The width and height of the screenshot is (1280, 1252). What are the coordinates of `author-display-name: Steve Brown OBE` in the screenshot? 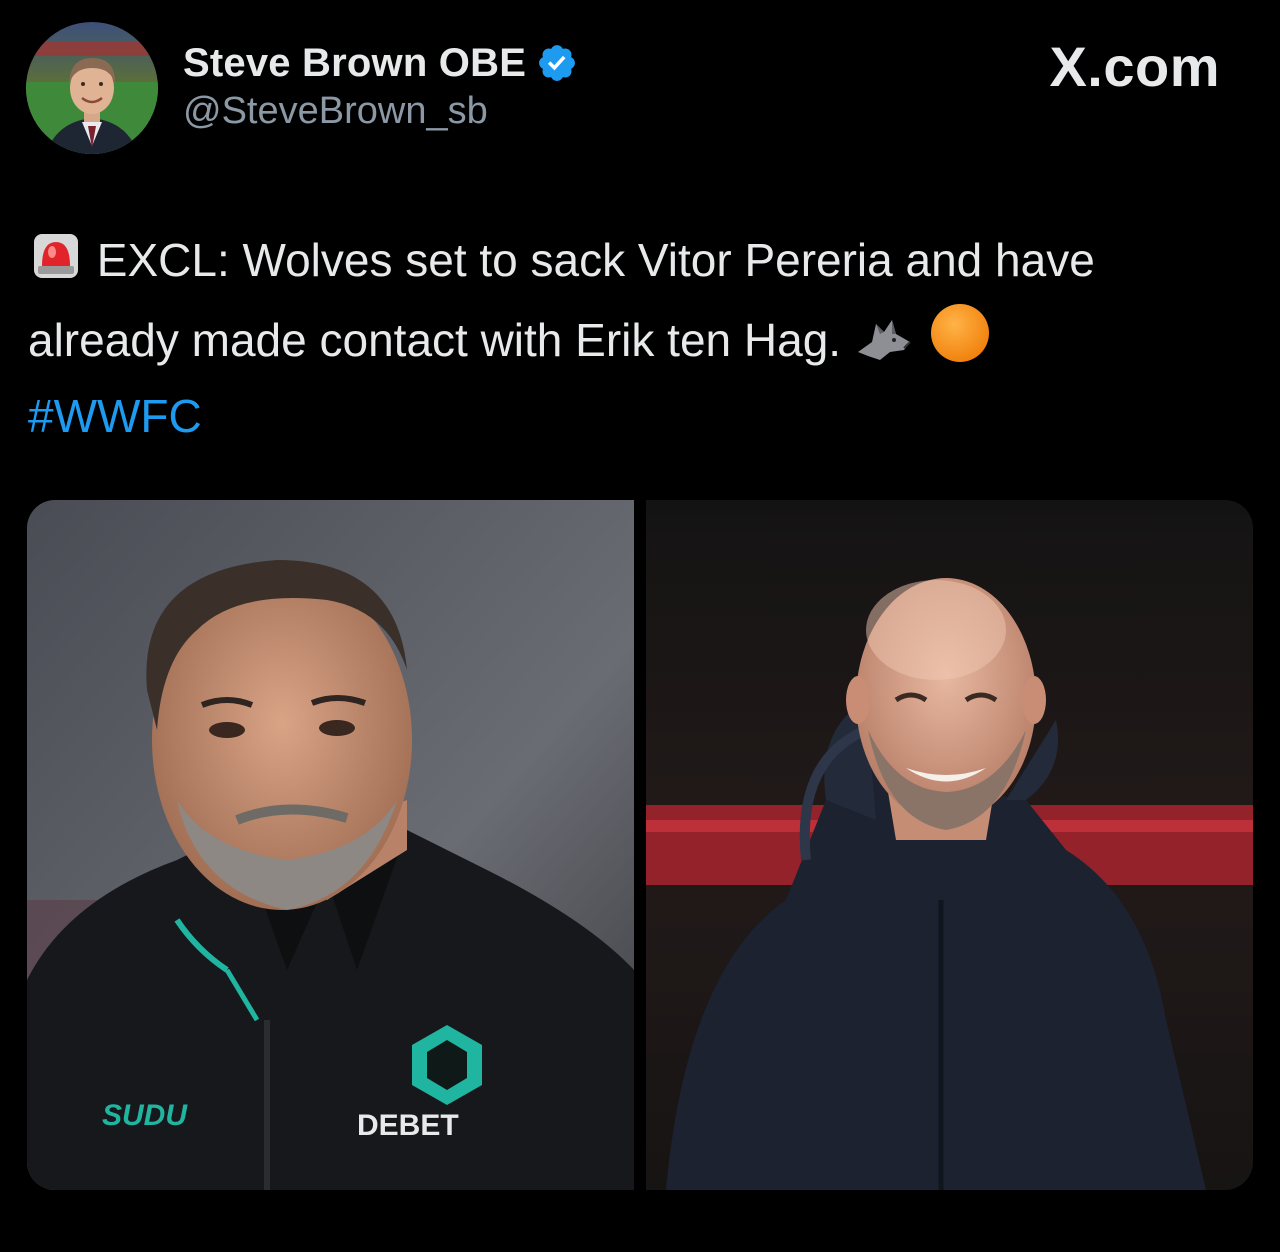 It's located at (354, 63).